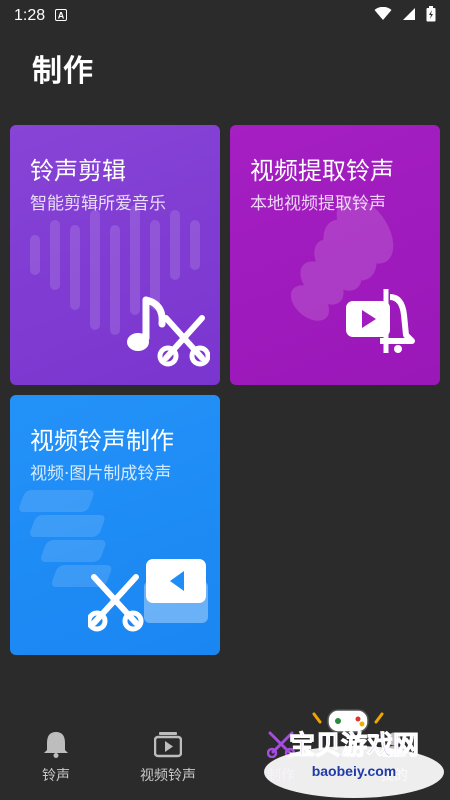  Describe the element at coordinates (56, 746) in the screenshot. I see `bell-icon` at that location.